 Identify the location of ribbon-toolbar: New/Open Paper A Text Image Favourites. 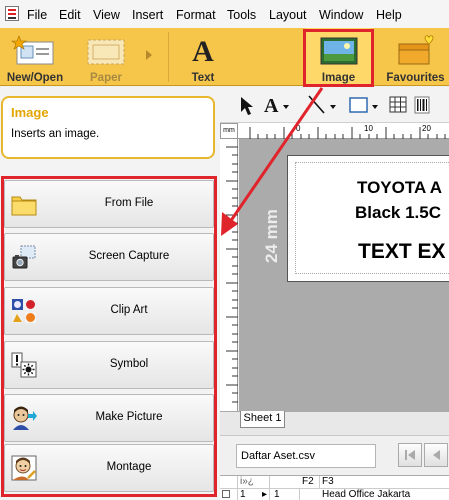
(224, 57).